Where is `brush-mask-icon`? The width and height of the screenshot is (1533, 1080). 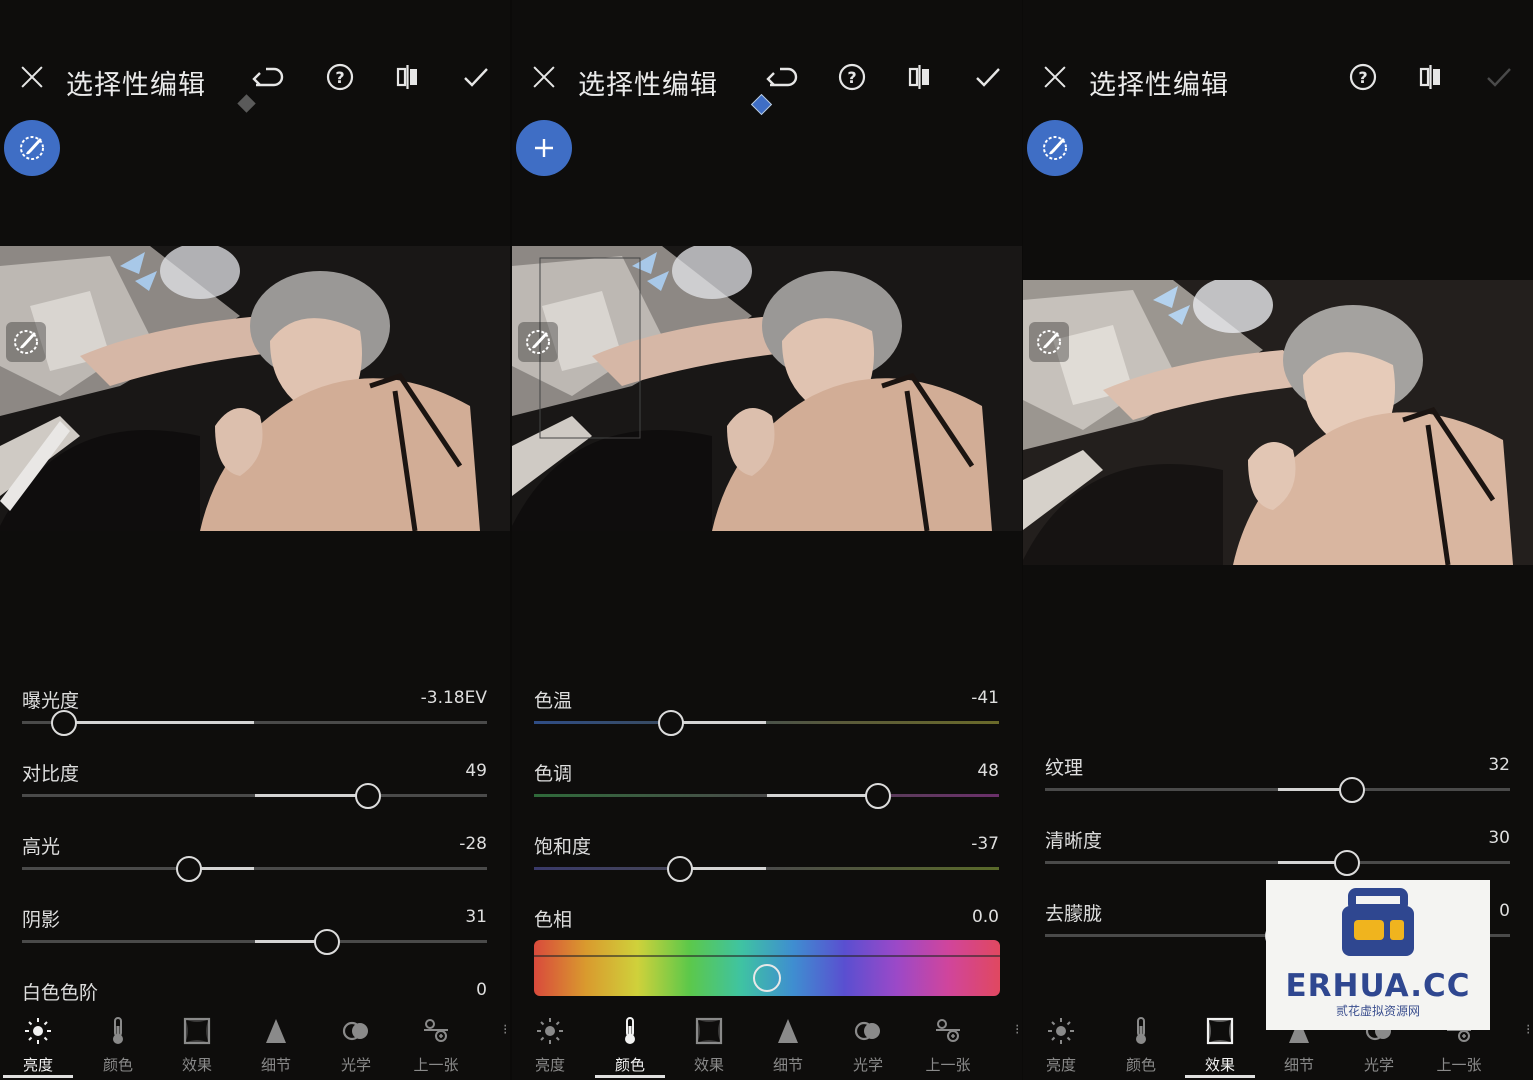
brush-mask-icon is located at coordinates (1055, 148).